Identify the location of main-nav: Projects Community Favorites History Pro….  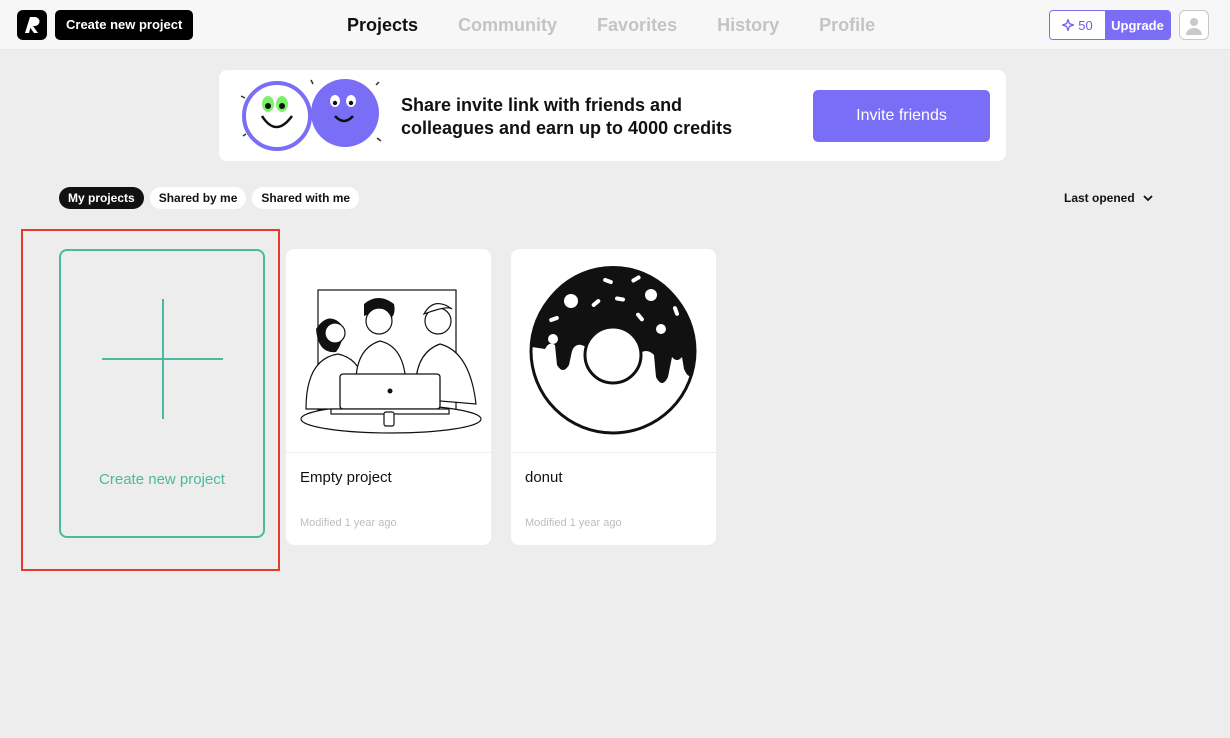
(611, 25).